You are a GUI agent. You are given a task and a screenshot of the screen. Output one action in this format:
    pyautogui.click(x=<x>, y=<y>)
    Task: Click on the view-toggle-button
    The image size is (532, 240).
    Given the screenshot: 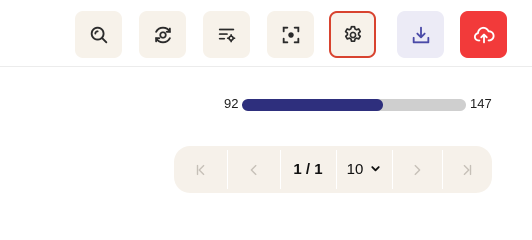 What is the action you would take?
    pyautogui.click(x=162, y=34)
    